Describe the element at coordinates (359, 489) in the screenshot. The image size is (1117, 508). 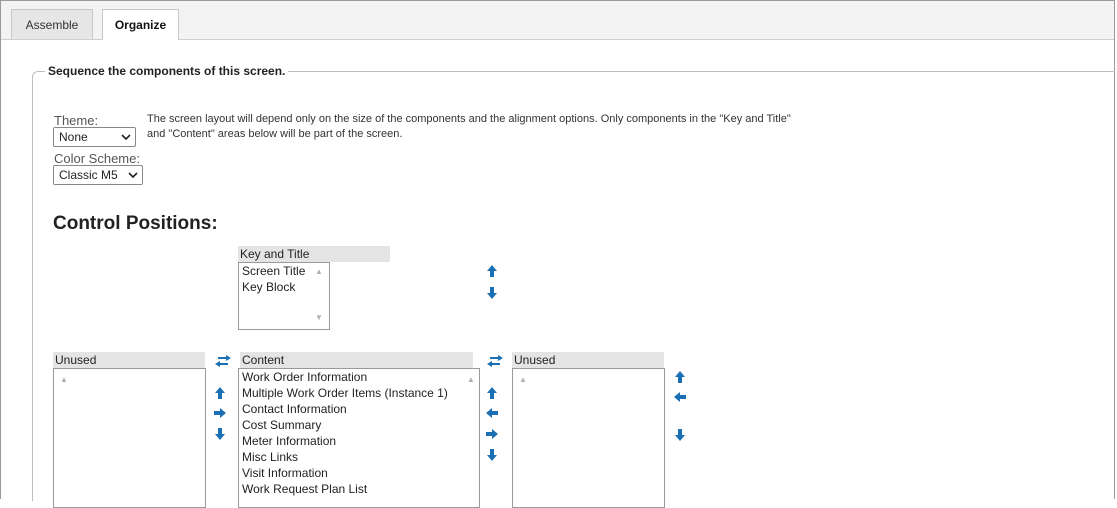
I see `list-item: Work Request Plan List` at that location.